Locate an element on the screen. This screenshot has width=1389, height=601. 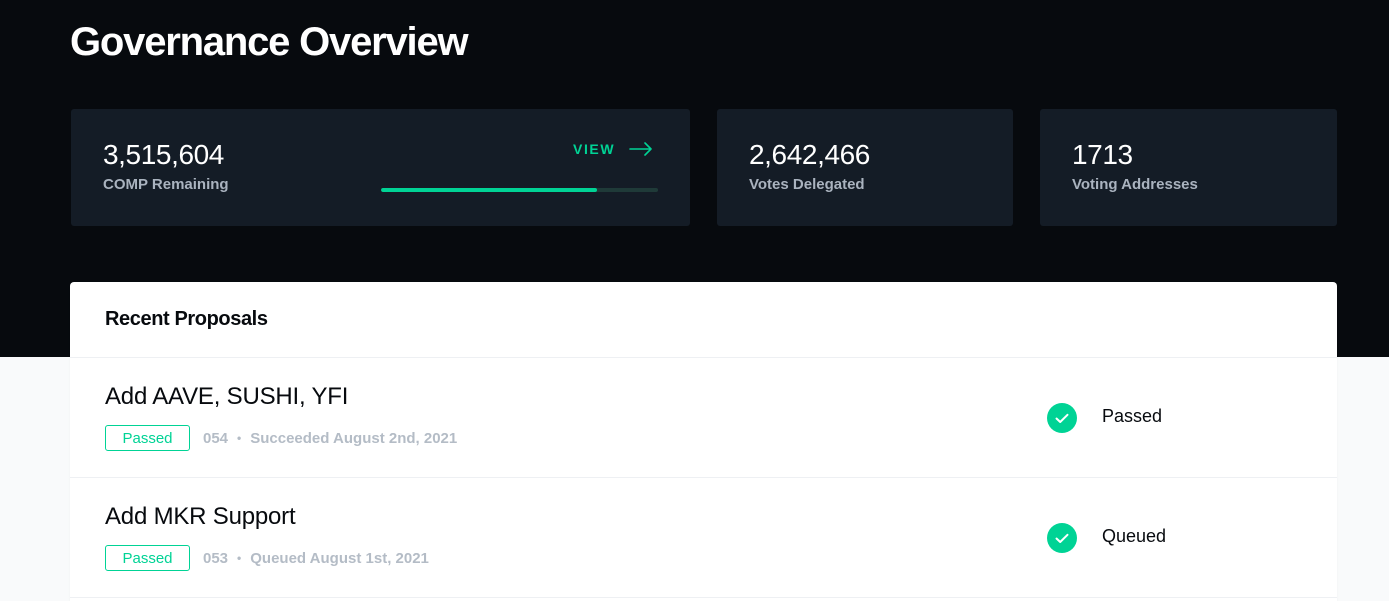
proposal-state-label: Queued is located at coordinates (1134, 536).